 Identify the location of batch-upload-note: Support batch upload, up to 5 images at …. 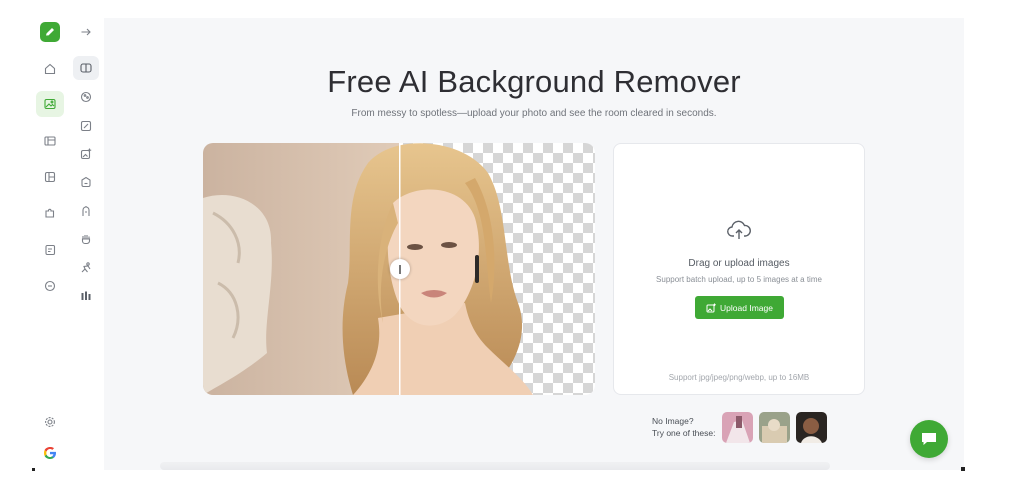
(739, 279).